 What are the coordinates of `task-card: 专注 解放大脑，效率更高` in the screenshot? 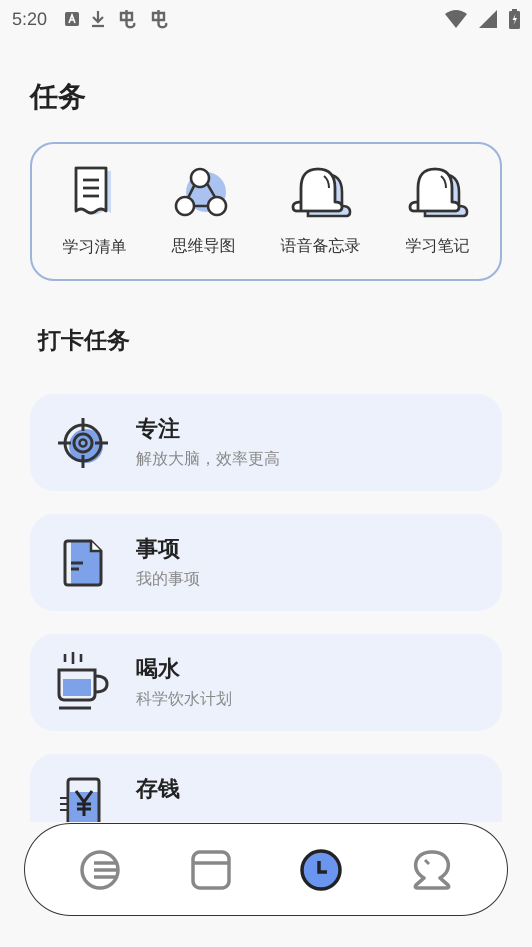 It's located at (266, 442).